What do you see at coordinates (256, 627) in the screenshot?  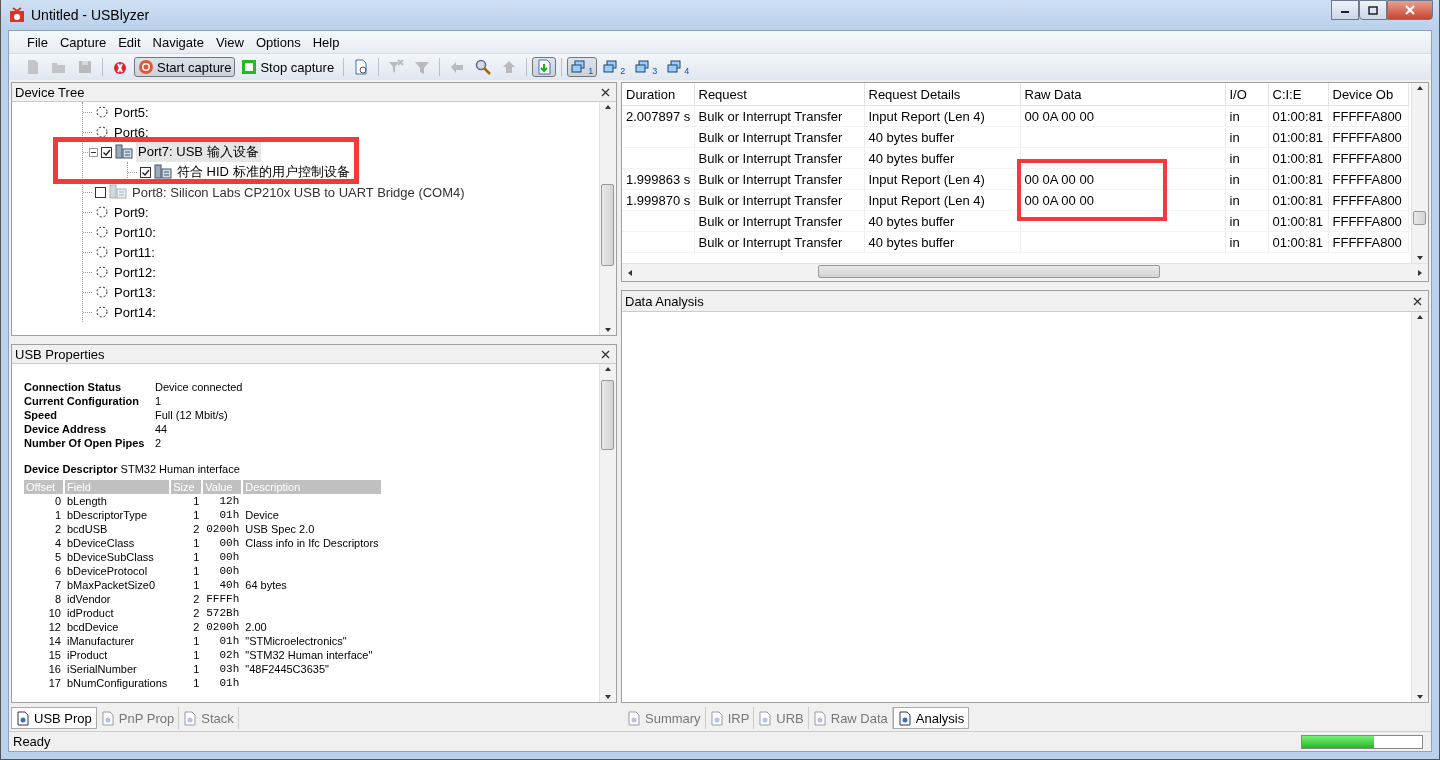 I see `table-cell: 2.00` at bounding box center [256, 627].